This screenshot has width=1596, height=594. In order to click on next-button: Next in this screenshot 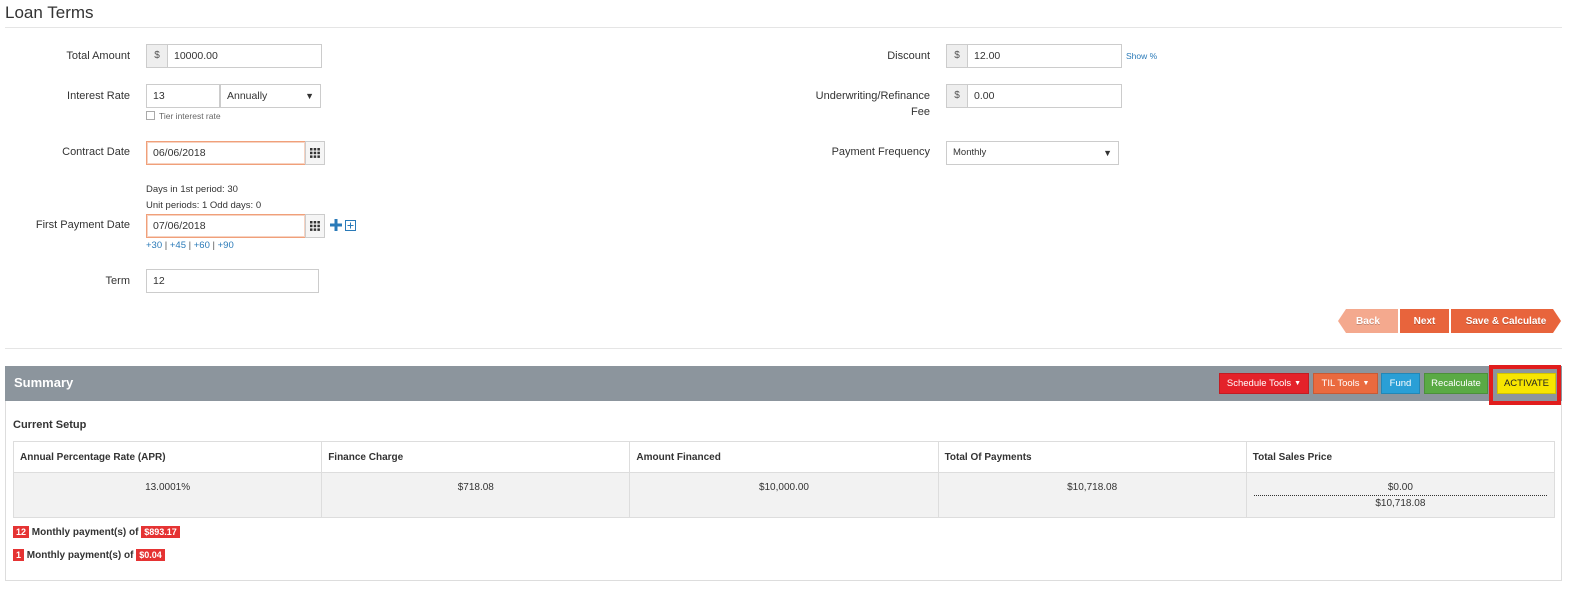, I will do `click(1424, 321)`.